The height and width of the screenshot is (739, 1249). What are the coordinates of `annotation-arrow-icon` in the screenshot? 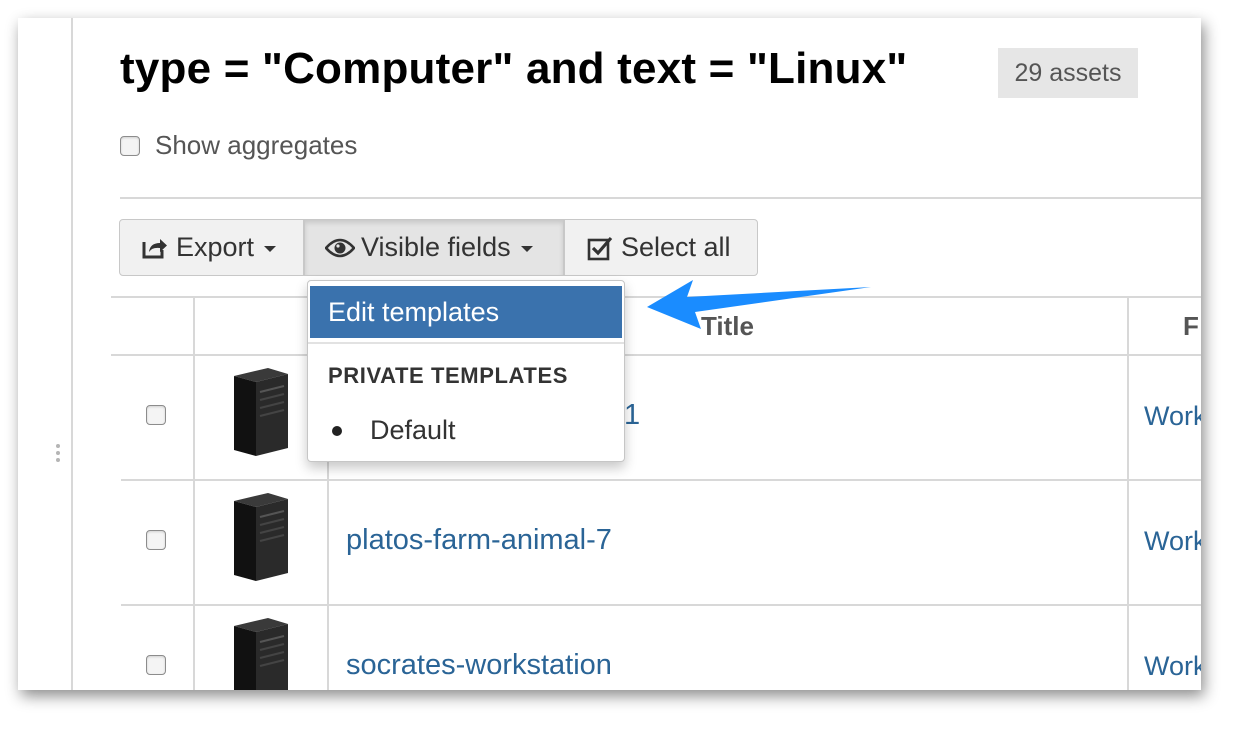 It's located at (759, 304).